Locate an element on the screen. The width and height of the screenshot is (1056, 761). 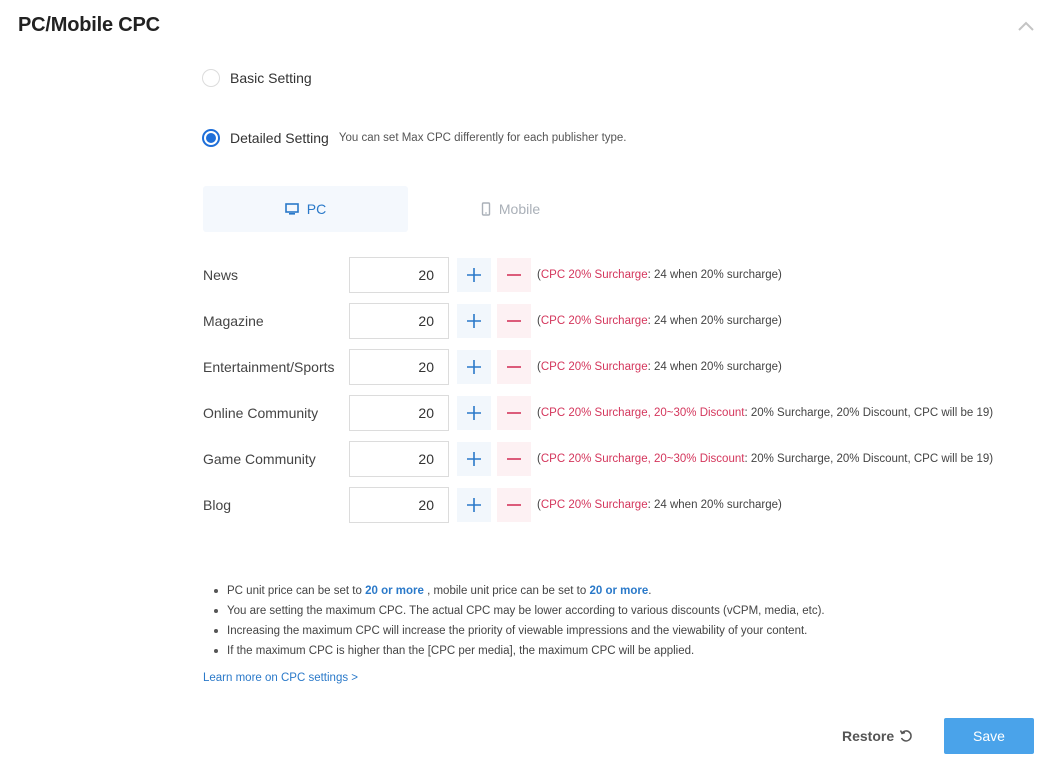
row-label: Game Community is located at coordinates (259, 459).